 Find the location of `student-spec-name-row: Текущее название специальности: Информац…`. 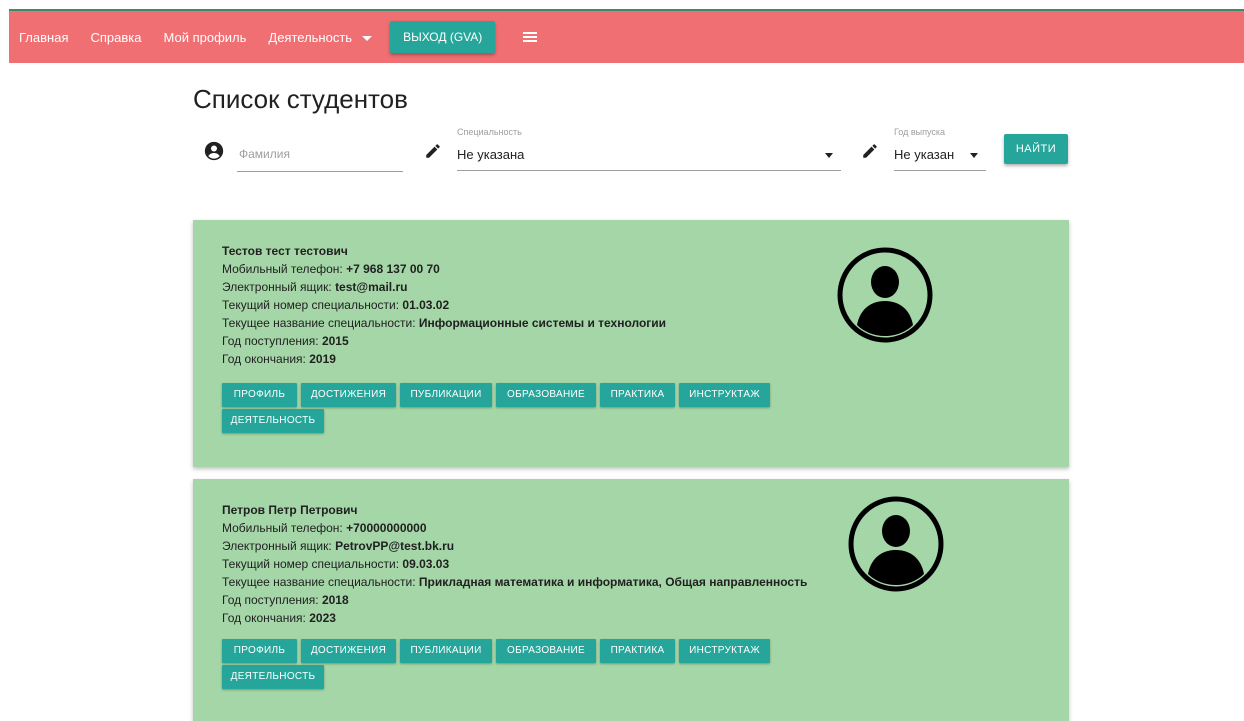

student-spec-name-row: Текущее название специальности: Информац… is located at coordinates (444, 323).